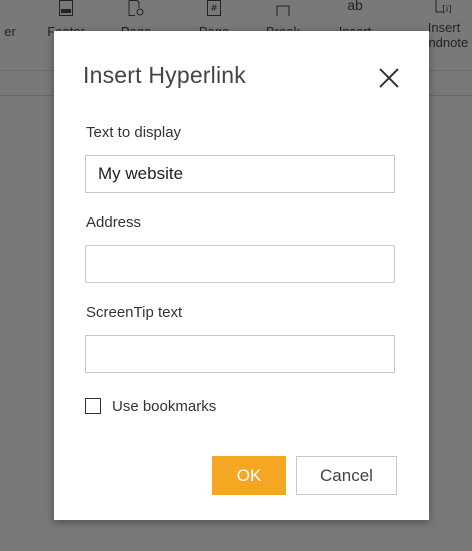  Describe the element at coordinates (164, 406) in the screenshot. I see `use-bookmarks-label: Use bookmarks` at that location.